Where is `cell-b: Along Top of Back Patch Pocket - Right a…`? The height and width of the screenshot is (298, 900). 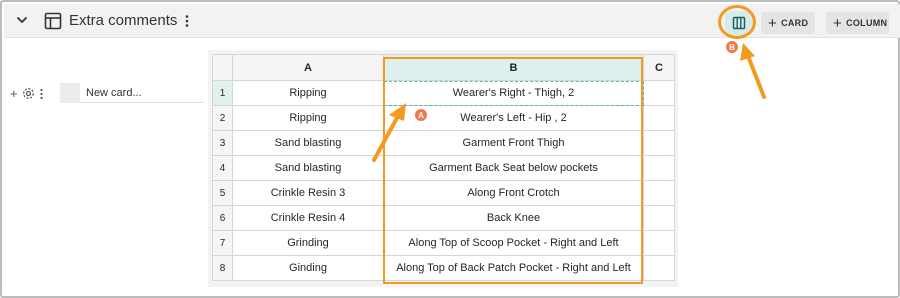
cell-b: Along Top of Back Patch Pocket - Right a… is located at coordinates (513, 268).